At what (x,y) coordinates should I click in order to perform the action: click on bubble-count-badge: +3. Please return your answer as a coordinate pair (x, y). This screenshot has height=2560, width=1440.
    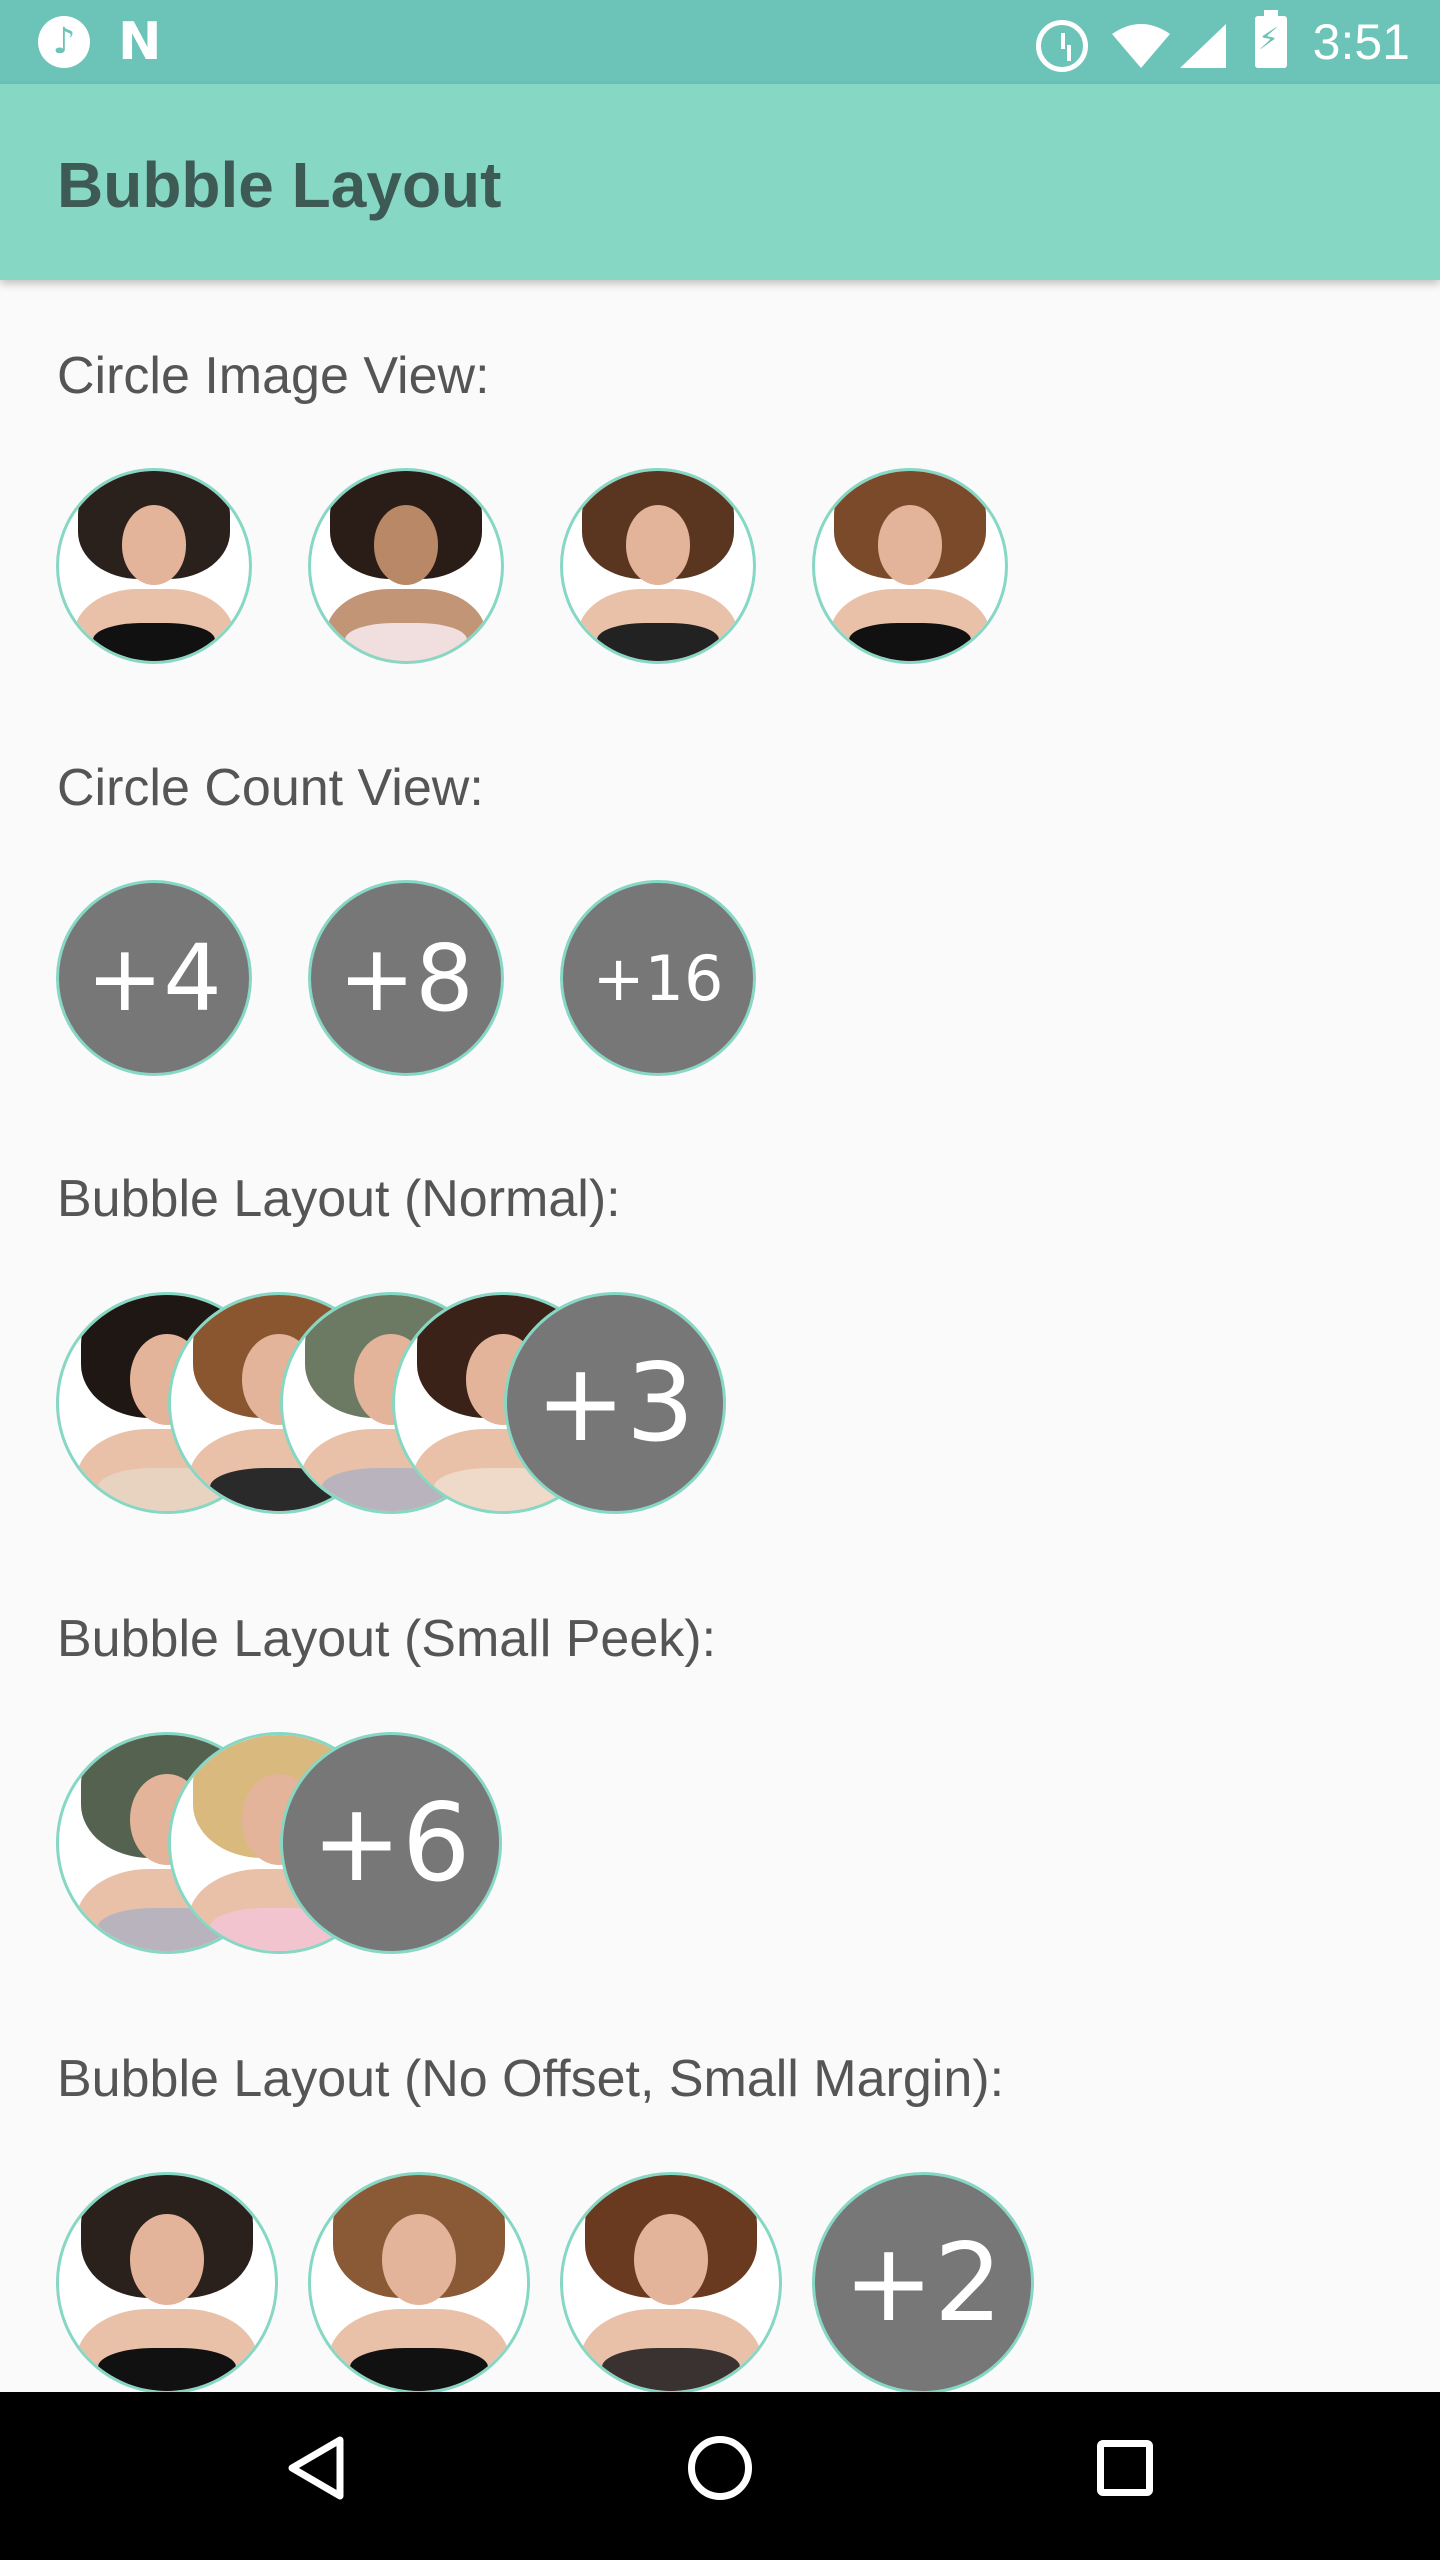
    Looking at the image, I should click on (615, 1403).